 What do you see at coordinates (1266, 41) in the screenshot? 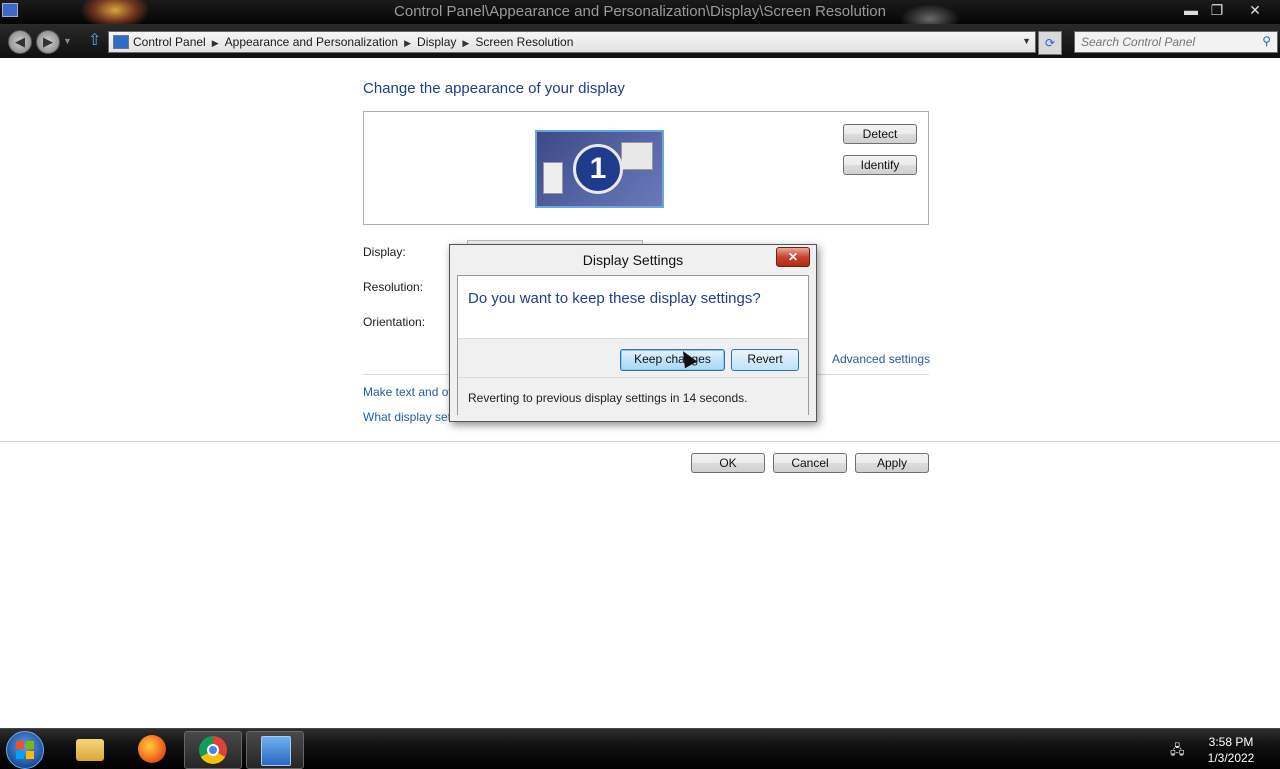
I see `search-icon: ⚲` at bounding box center [1266, 41].